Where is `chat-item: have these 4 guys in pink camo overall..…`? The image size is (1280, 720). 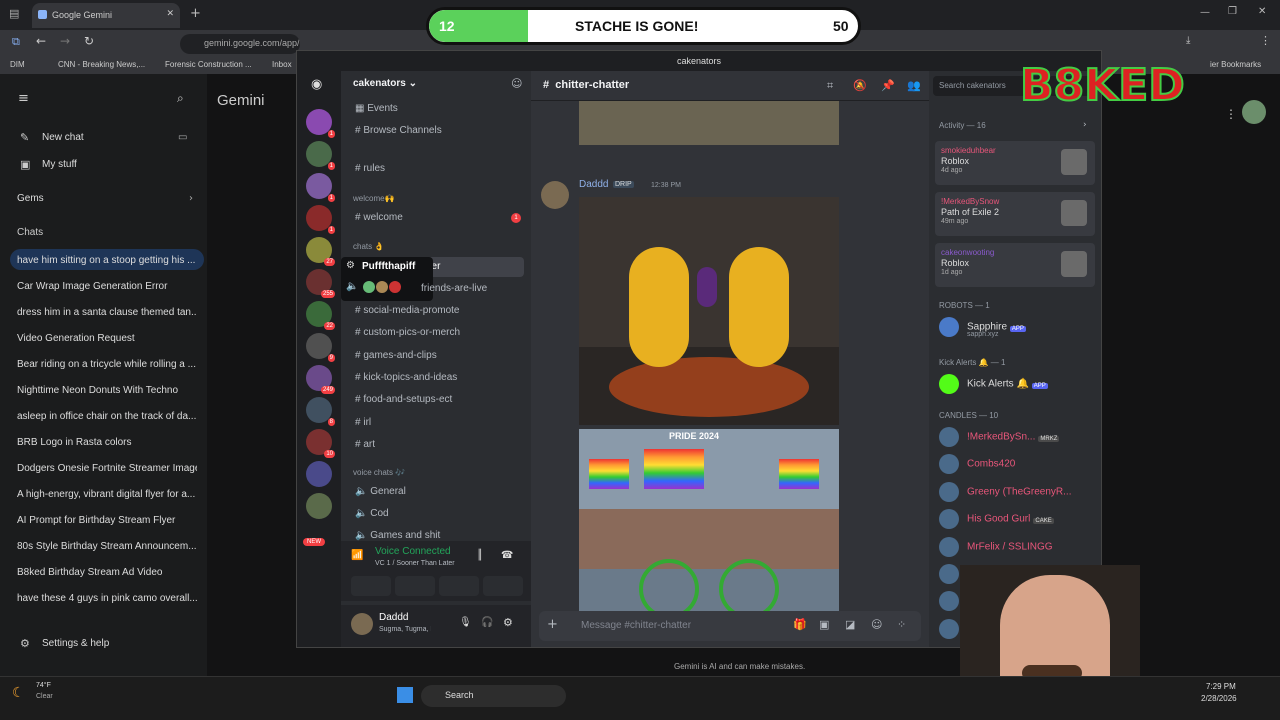 chat-item: have these 4 guys in pink camo overall..… is located at coordinates (107, 598).